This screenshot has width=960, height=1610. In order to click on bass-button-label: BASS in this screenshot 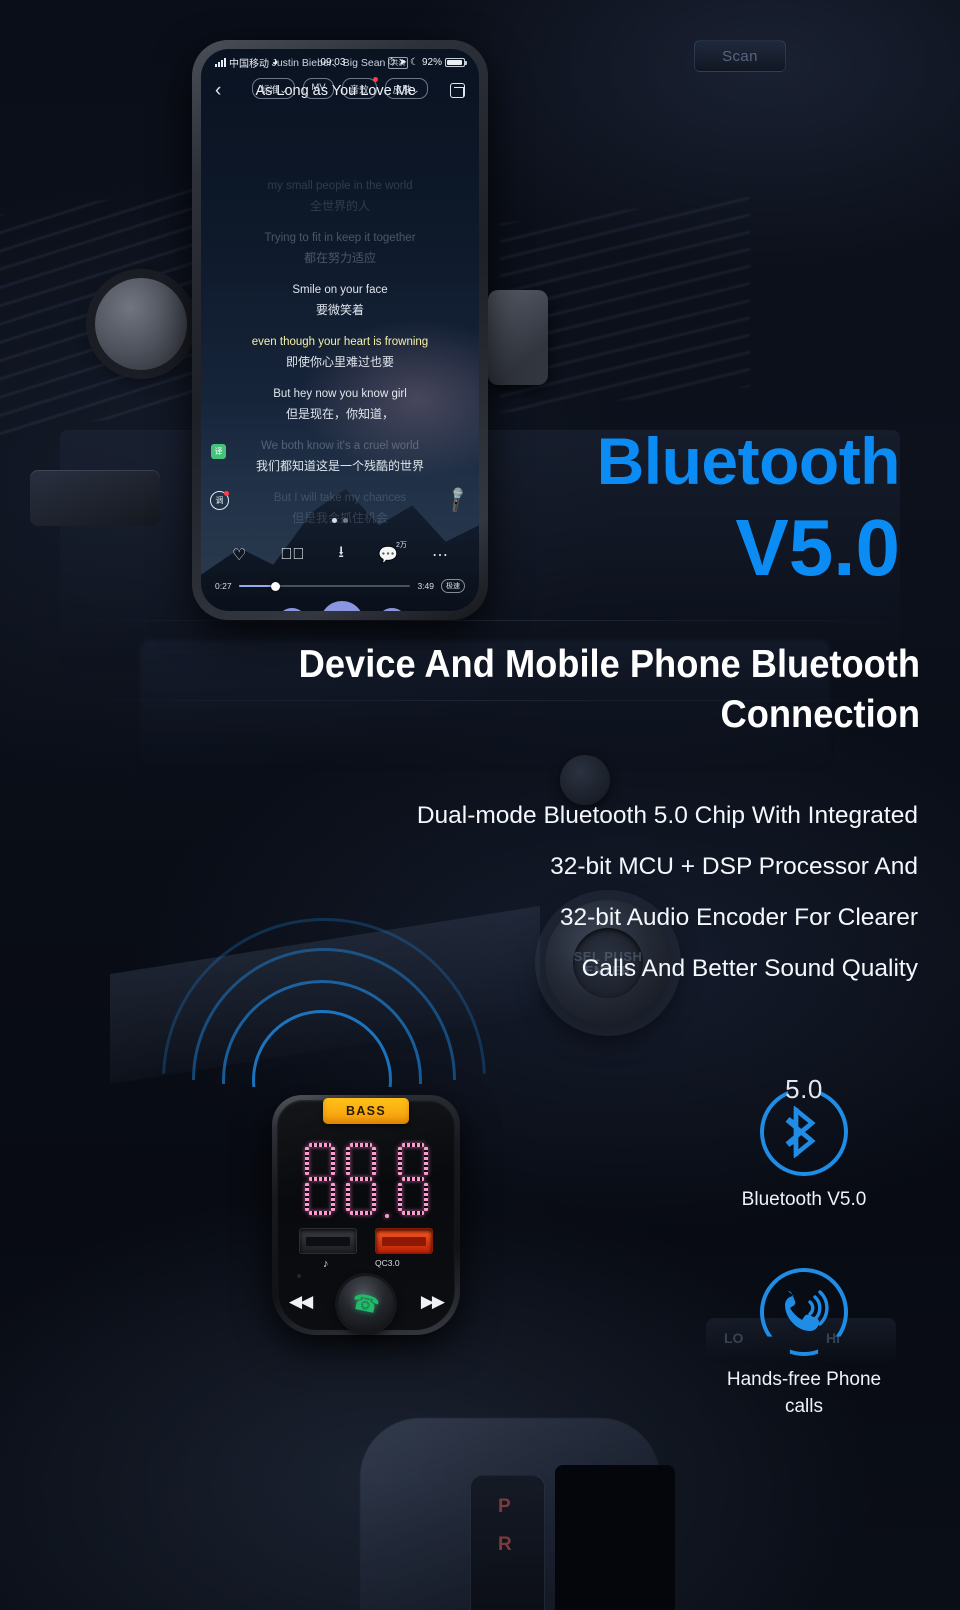, I will do `click(366, 1111)`.